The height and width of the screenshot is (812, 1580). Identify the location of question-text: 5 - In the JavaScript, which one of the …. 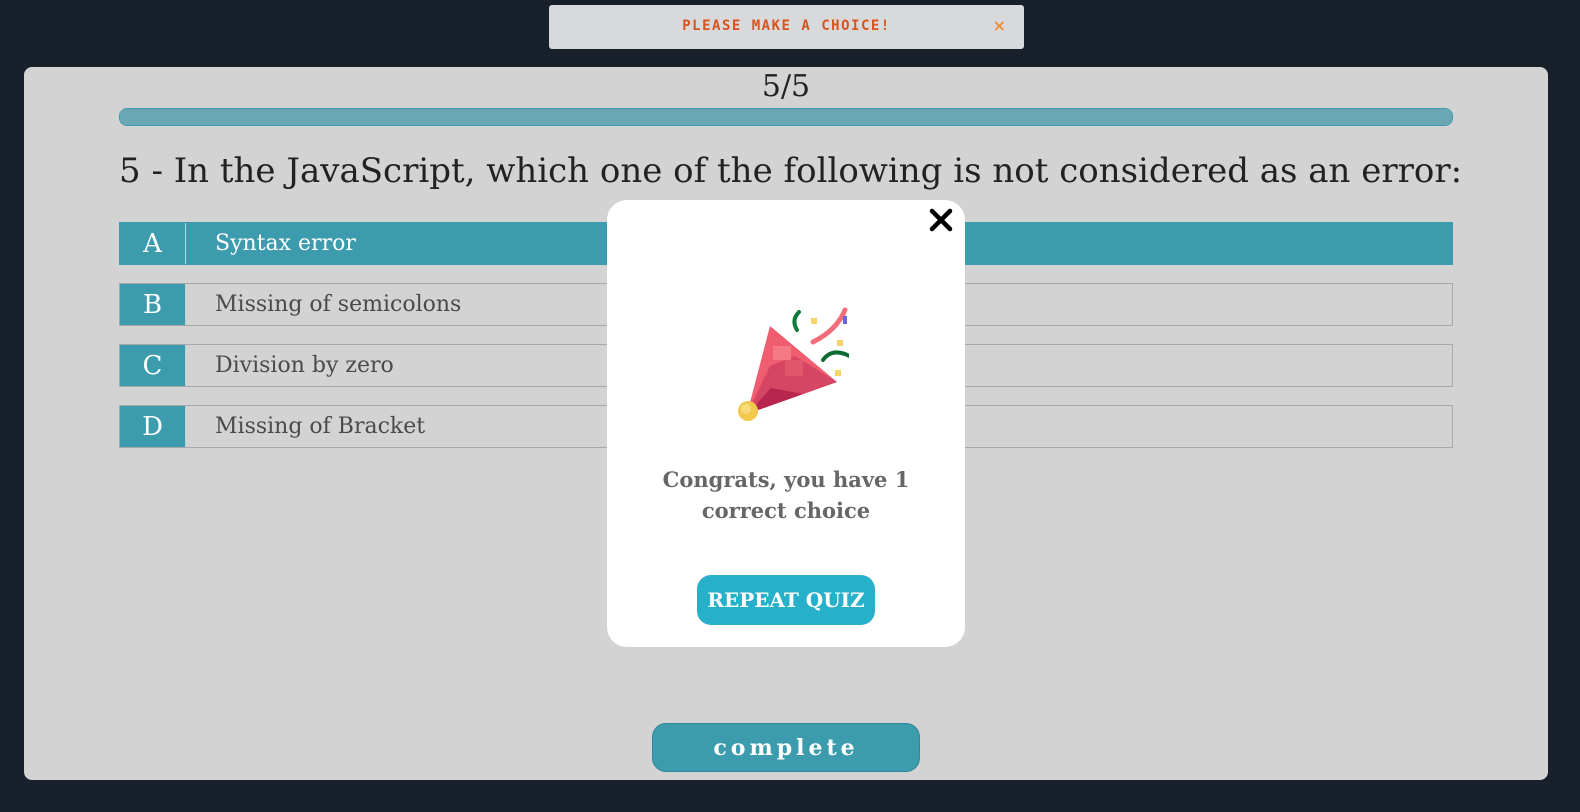
(791, 171).